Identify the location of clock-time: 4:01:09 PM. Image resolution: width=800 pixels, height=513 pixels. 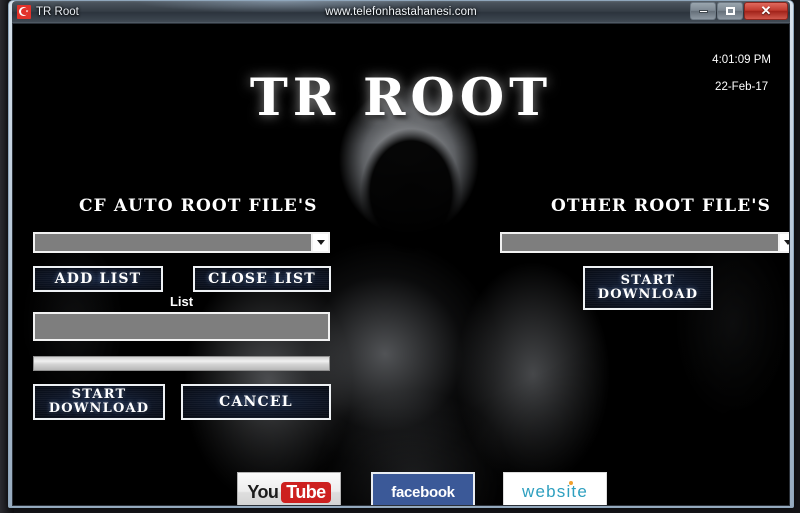
(741, 60).